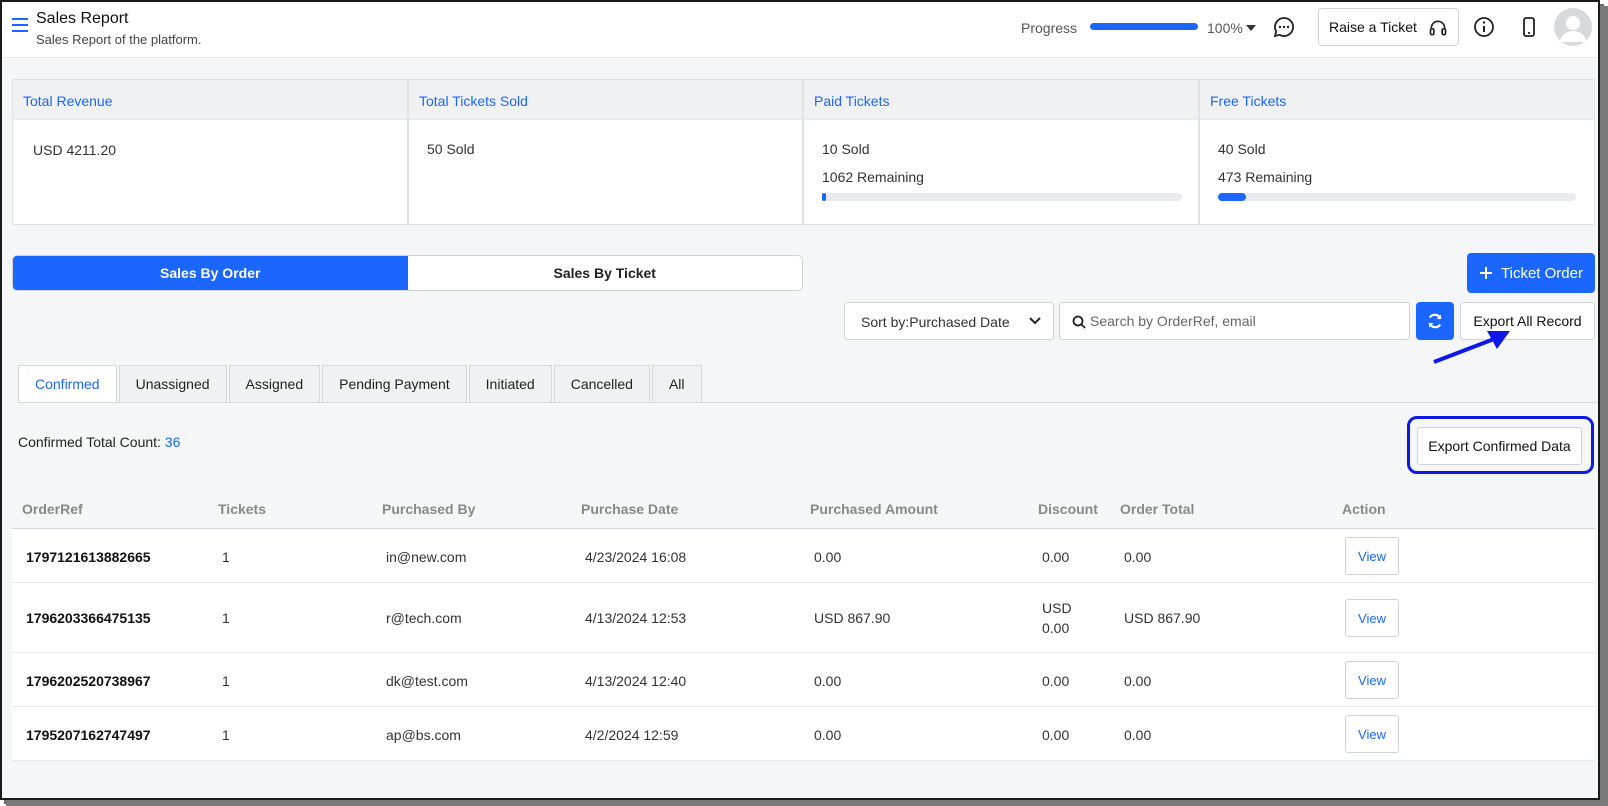 Image resolution: width=1608 pixels, height=806 pixels. I want to click on order-ref: 1796203366475135, so click(88, 618).